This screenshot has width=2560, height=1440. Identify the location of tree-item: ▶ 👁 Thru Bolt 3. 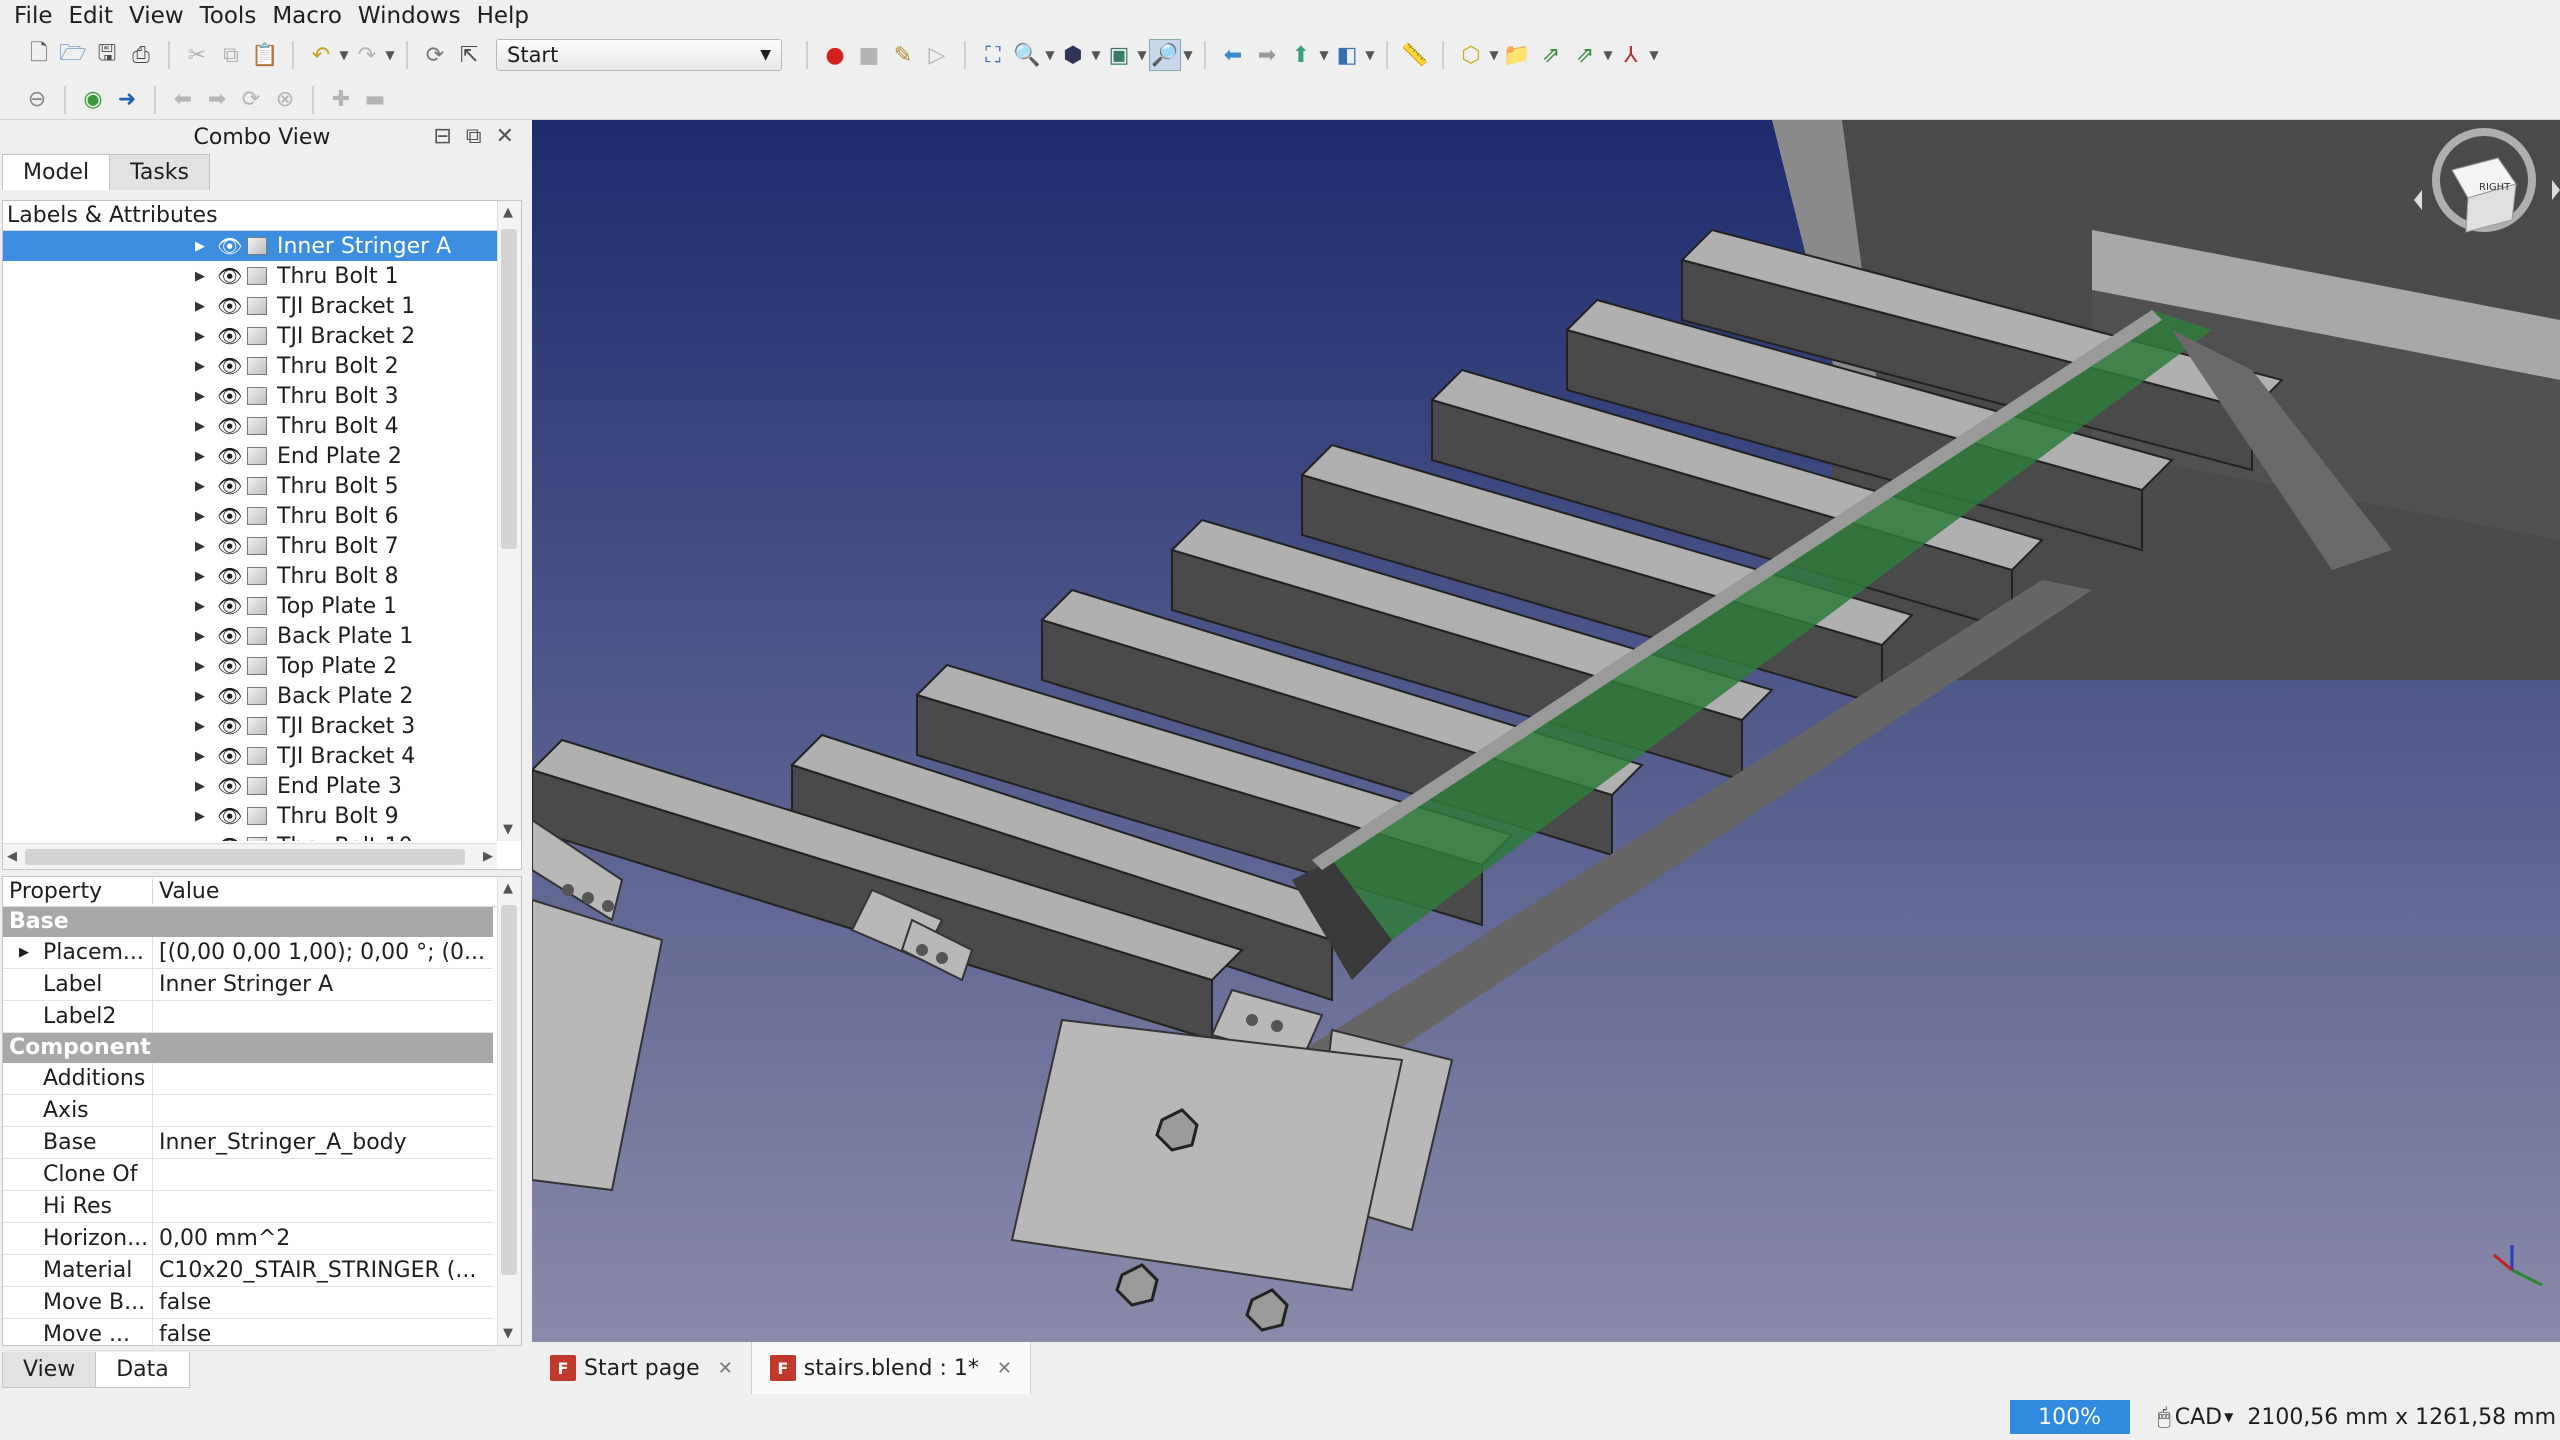
(250, 396).